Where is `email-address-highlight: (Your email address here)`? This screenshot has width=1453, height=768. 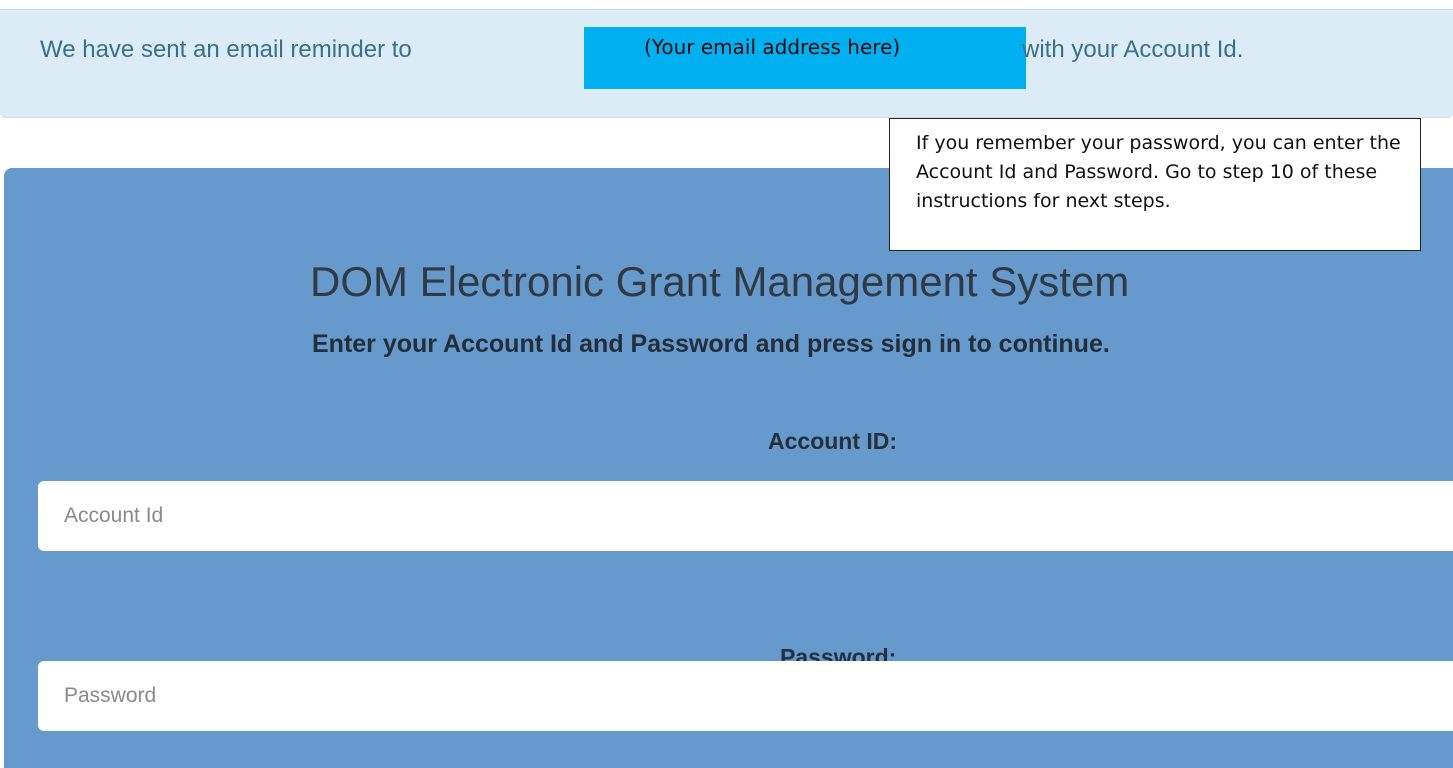 email-address-highlight: (Your email address here) is located at coordinates (805, 58).